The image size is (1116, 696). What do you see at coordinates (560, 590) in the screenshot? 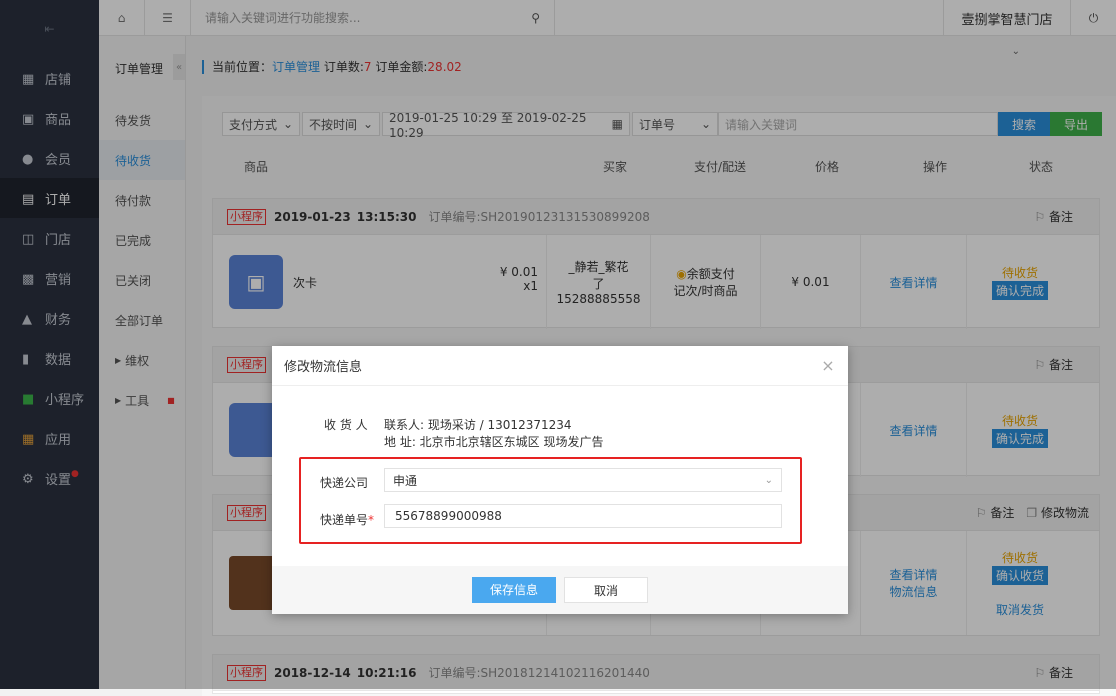
I see `modal-footer: 保存信息 取消` at bounding box center [560, 590].